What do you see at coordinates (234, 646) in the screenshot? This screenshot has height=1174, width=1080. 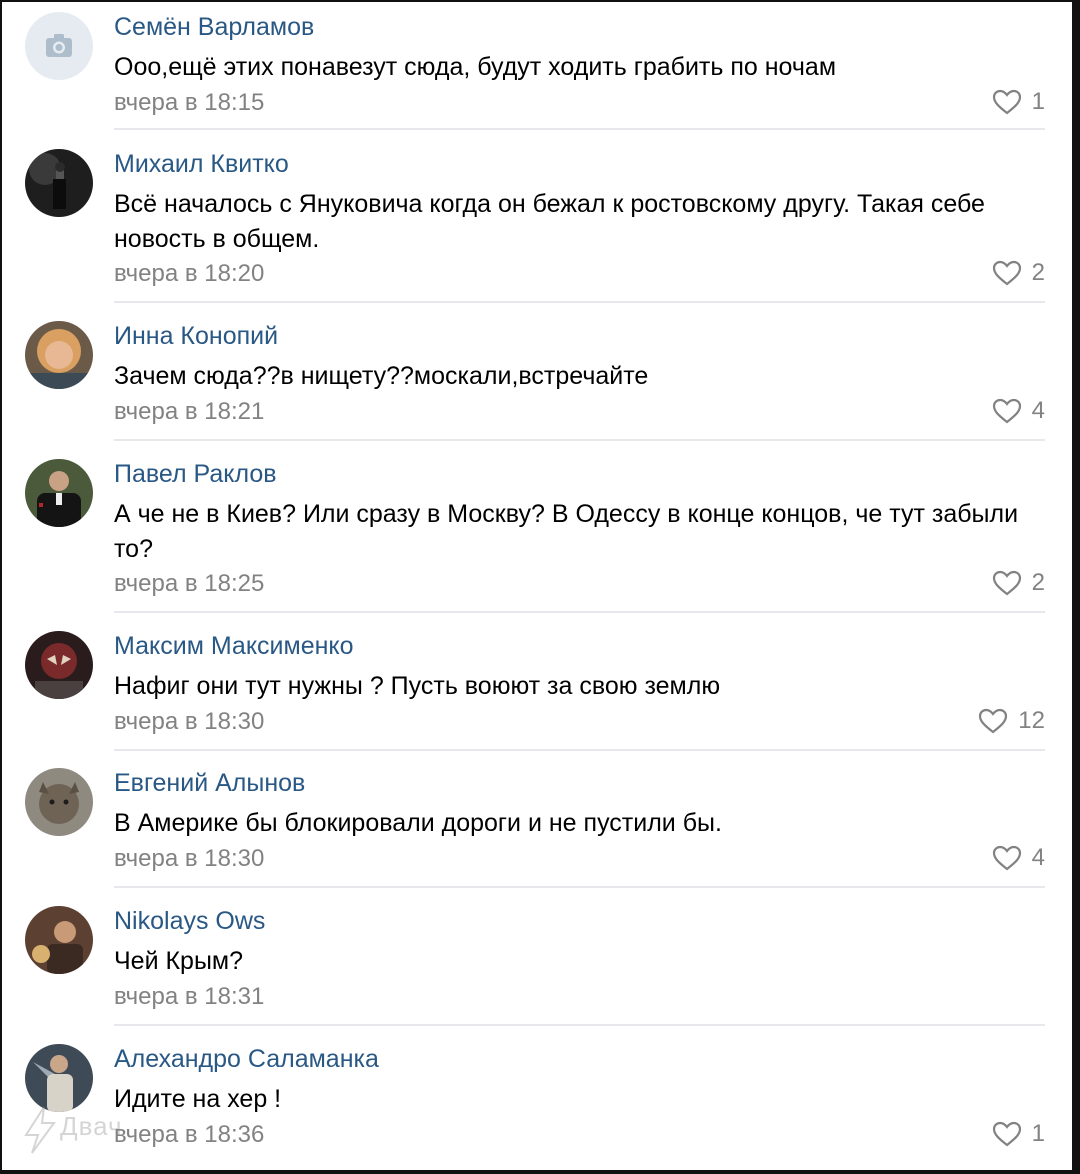 I see `comment-author: Максим Максименко` at bounding box center [234, 646].